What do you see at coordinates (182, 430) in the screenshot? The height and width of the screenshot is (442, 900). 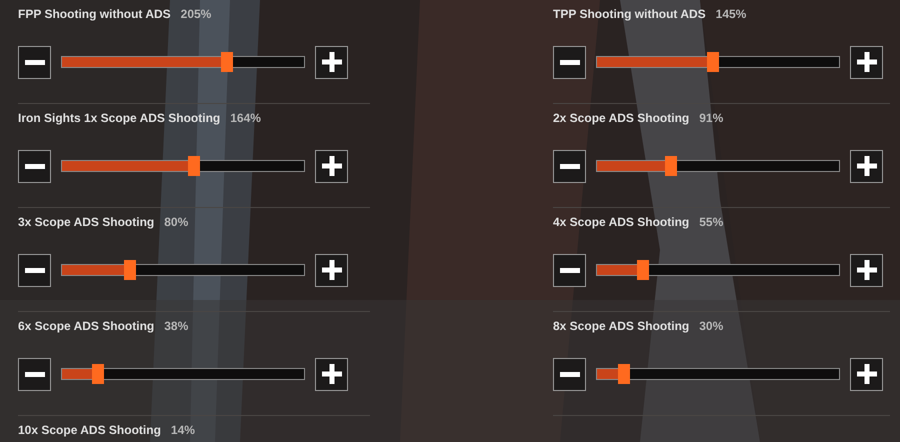 I see `setting-value: 14%` at bounding box center [182, 430].